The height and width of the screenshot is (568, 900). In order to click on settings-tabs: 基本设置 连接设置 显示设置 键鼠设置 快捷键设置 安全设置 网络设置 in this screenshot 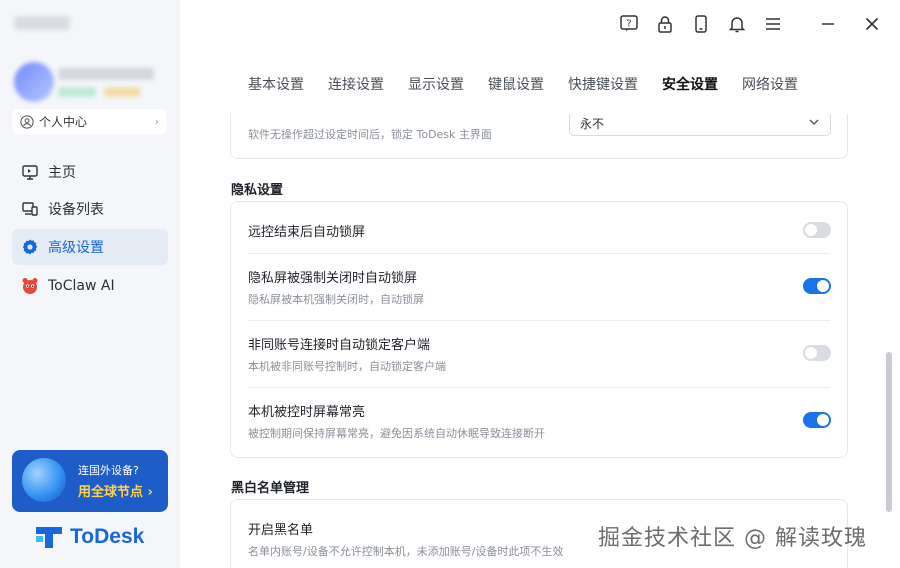, I will do `click(535, 84)`.